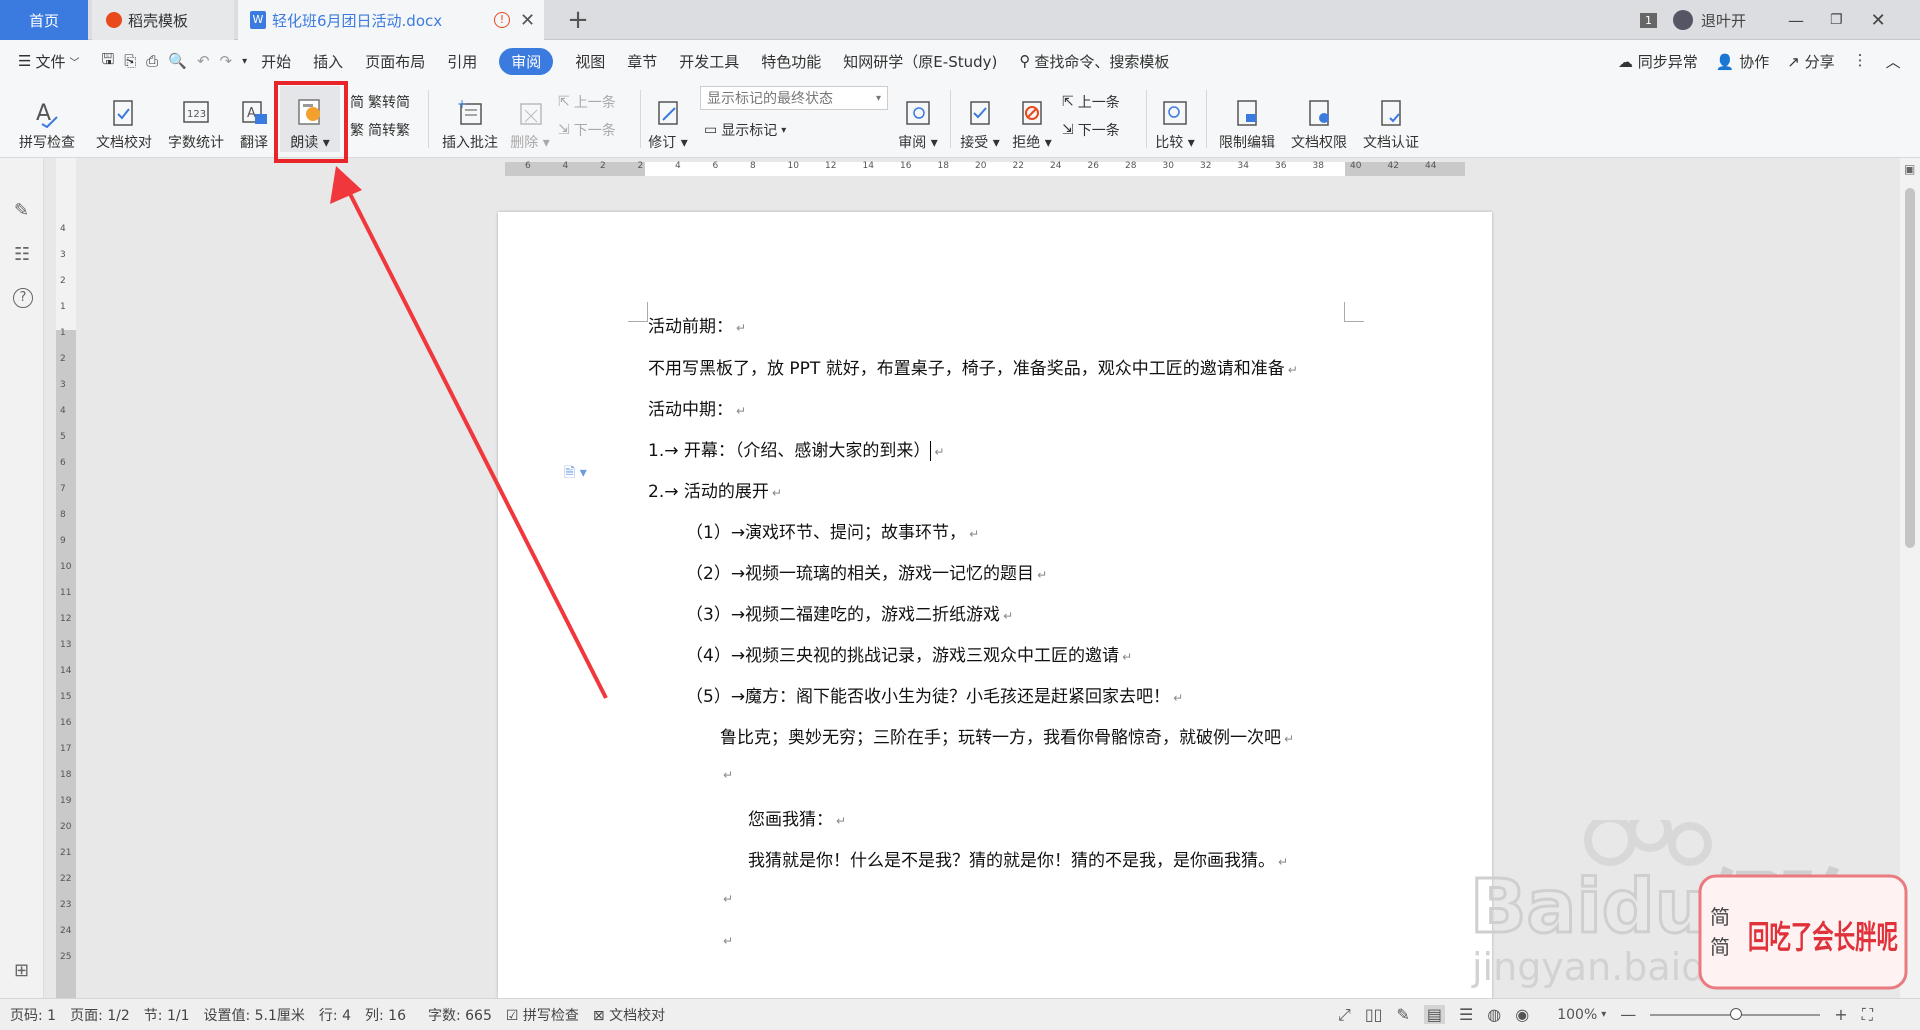  I want to click on status-word-count: 字数: 665, so click(460, 1015).